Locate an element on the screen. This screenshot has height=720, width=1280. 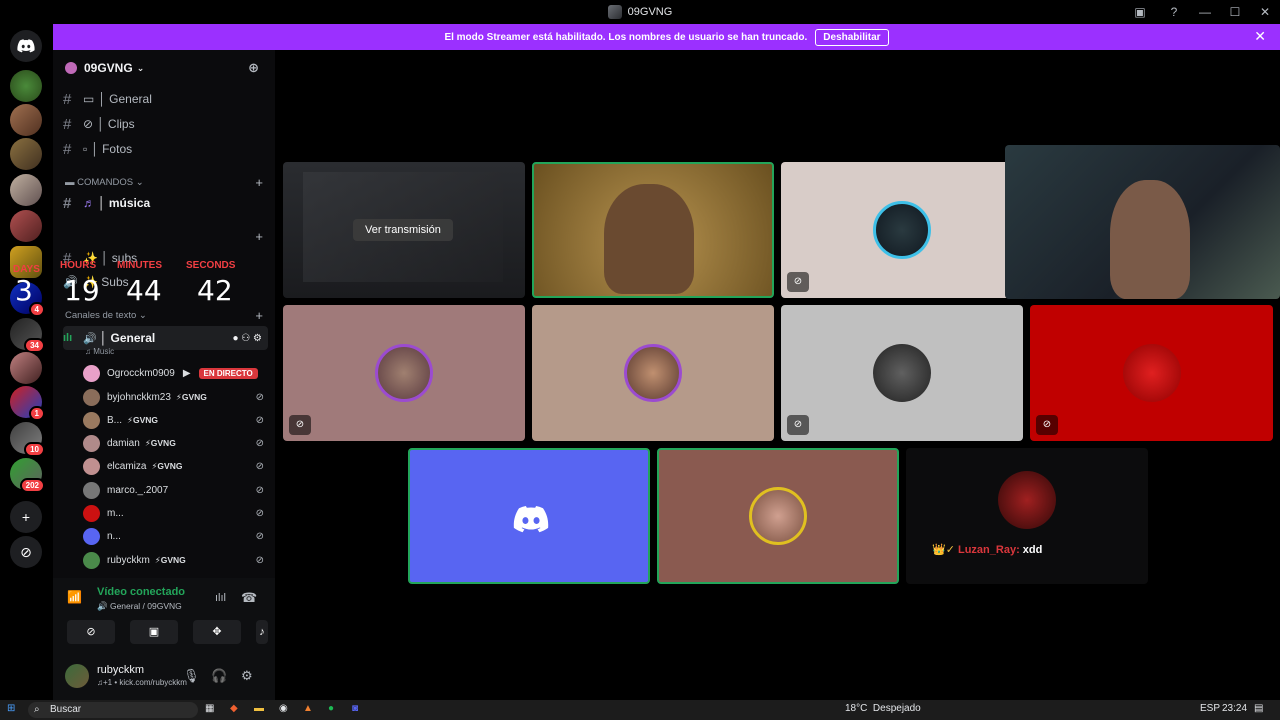
username: rubyckkm is located at coordinates (121, 670).